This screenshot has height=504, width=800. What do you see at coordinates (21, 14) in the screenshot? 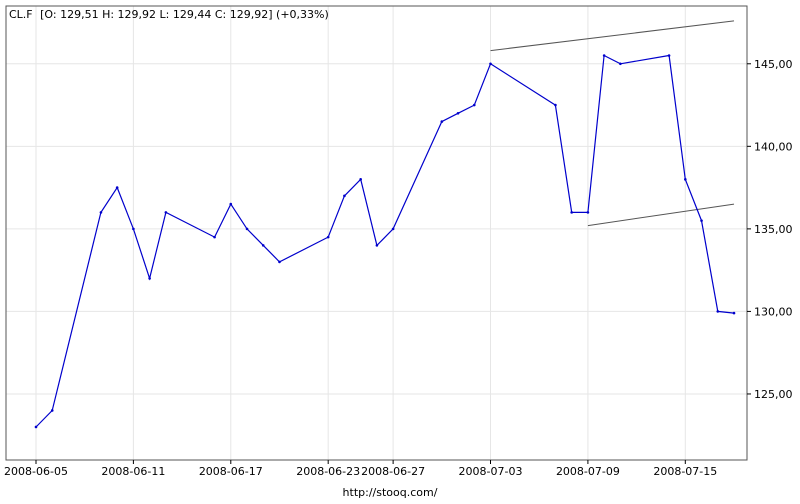
I see `symbol-label: CL.F` at bounding box center [21, 14].